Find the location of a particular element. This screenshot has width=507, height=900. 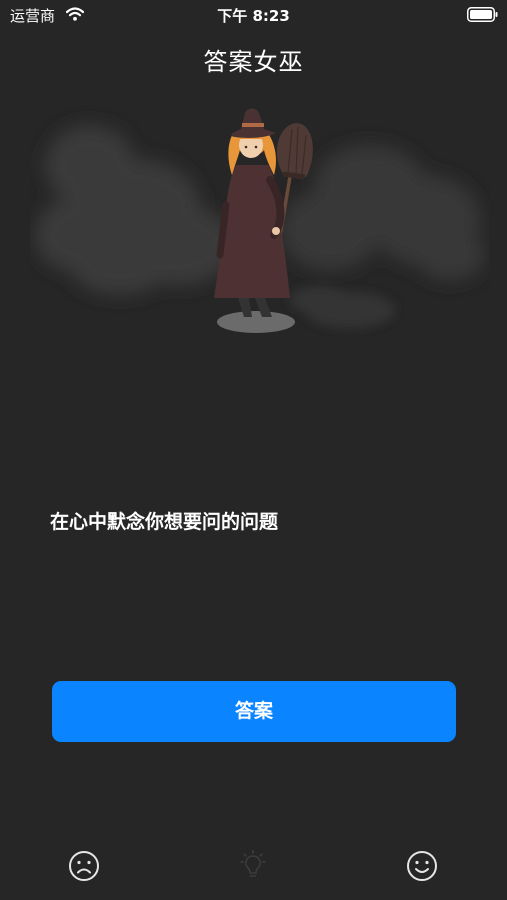

tab-lightbulb is located at coordinates (253, 866).